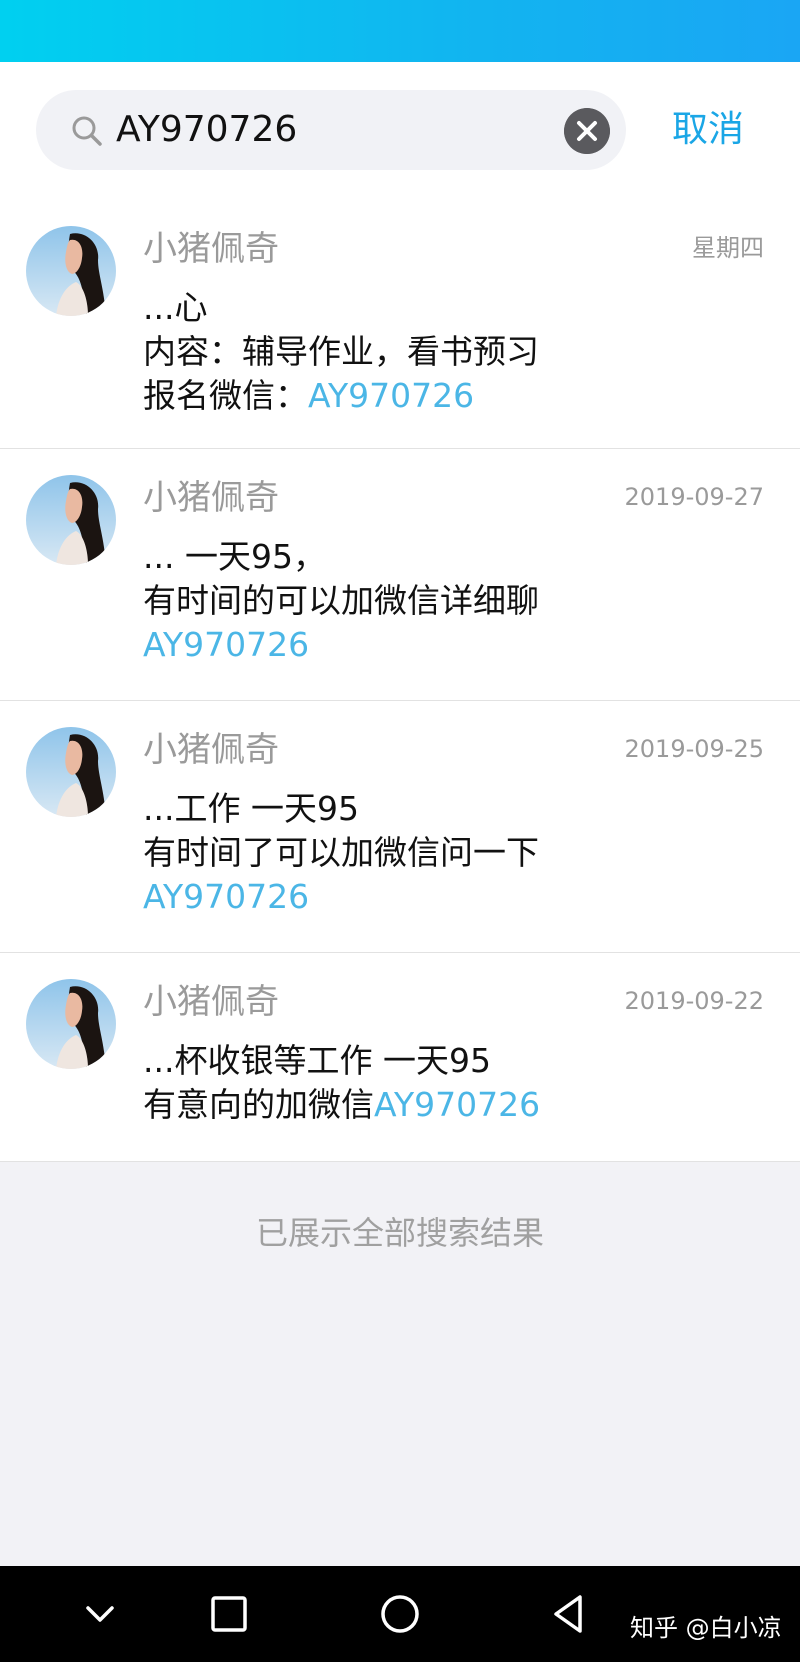  I want to click on close-circle-icon, so click(587, 131).